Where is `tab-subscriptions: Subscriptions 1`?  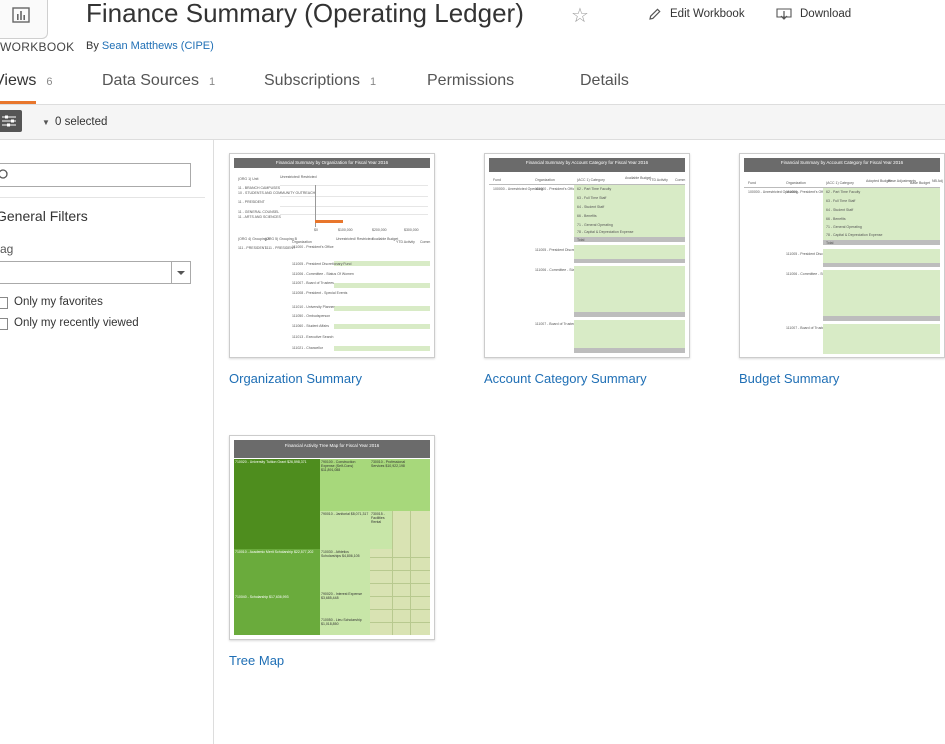 tab-subscriptions: Subscriptions 1 is located at coordinates (320, 81).